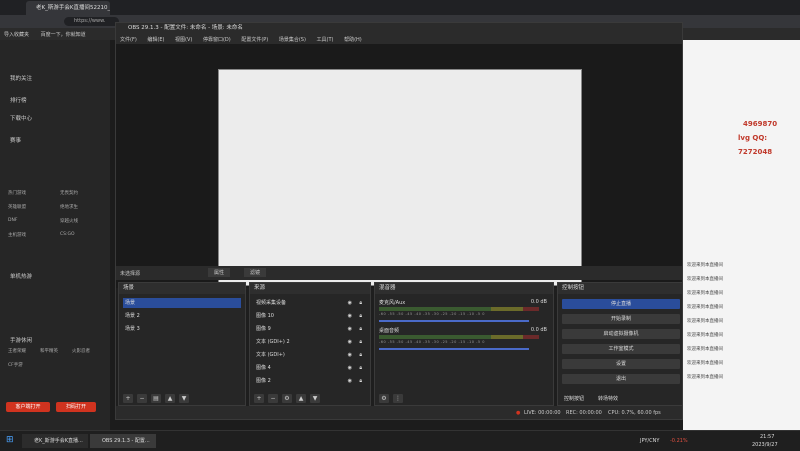  I want to click on bookmark-baidu: 百度一下，你就知道, so click(63, 34).